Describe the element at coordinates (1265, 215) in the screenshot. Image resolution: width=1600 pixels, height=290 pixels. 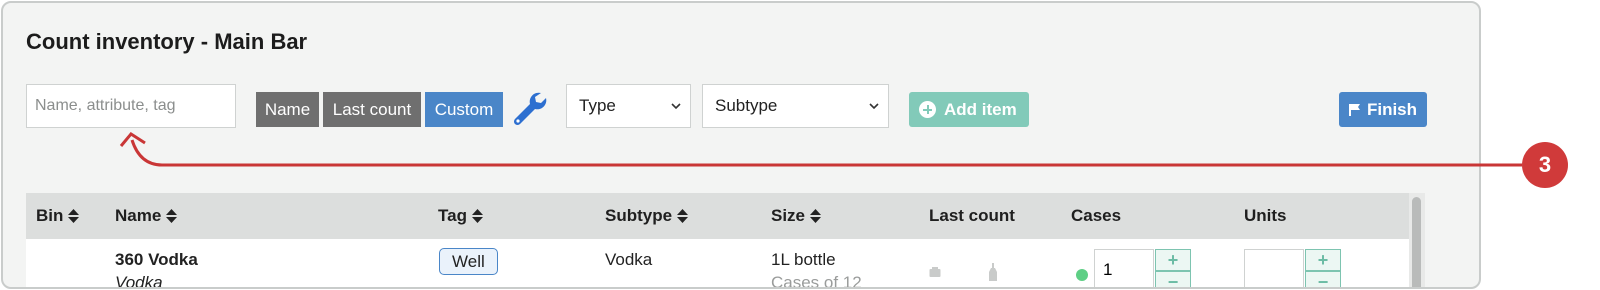
I see `column-header-units: Units` at that location.